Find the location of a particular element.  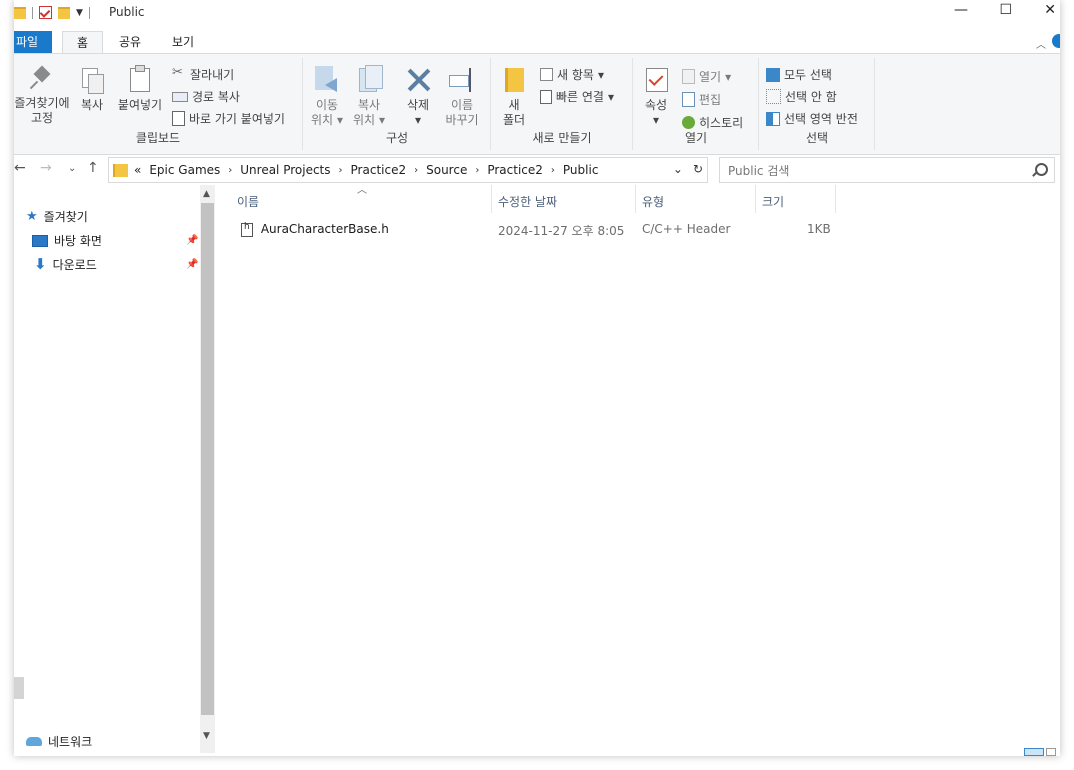

pin-icon: 📌 is located at coordinates (192, 264).